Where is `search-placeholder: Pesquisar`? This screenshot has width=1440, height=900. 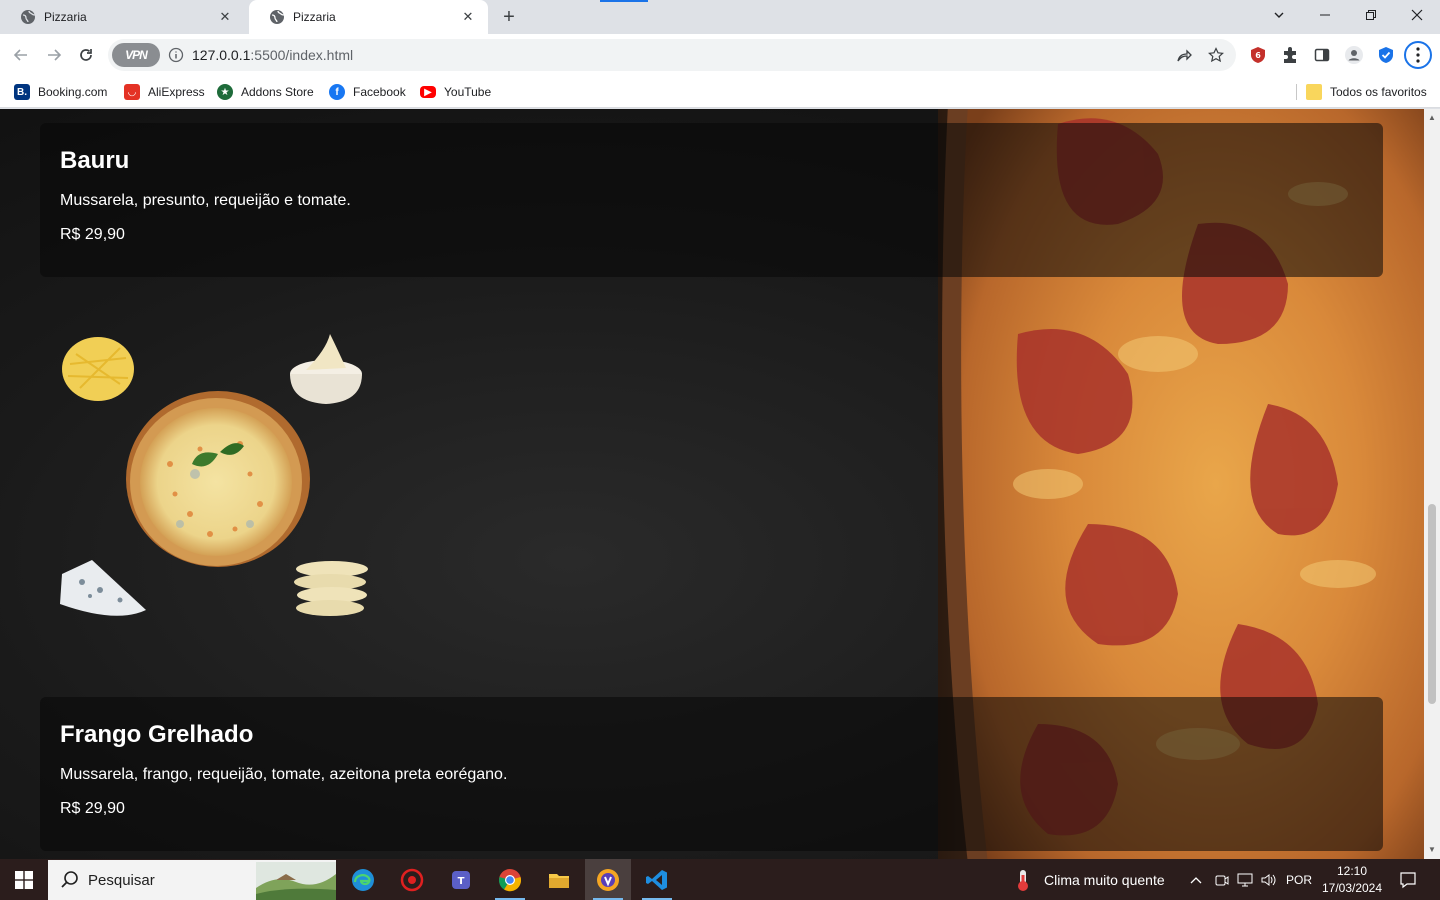 search-placeholder: Pesquisar is located at coordinates (121, 880).